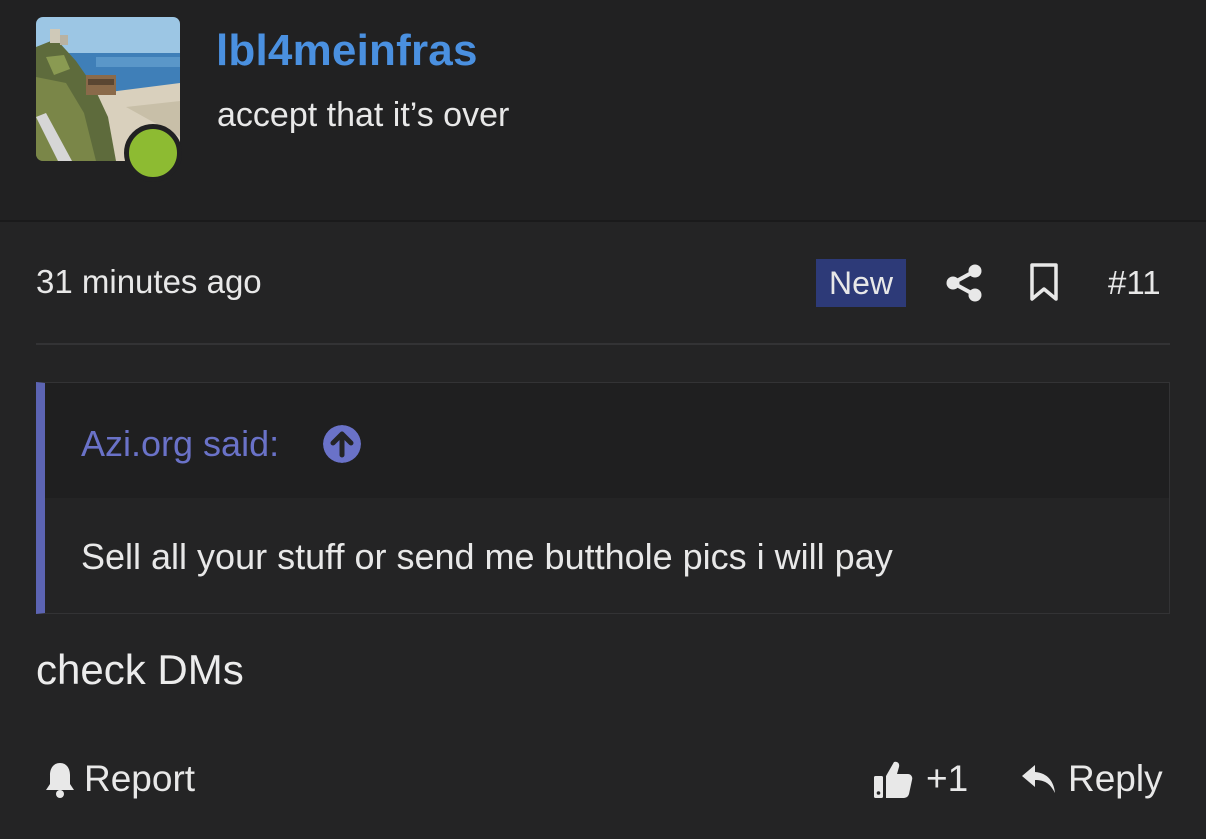  I want to click on new-badge: New, so click(861, 283).